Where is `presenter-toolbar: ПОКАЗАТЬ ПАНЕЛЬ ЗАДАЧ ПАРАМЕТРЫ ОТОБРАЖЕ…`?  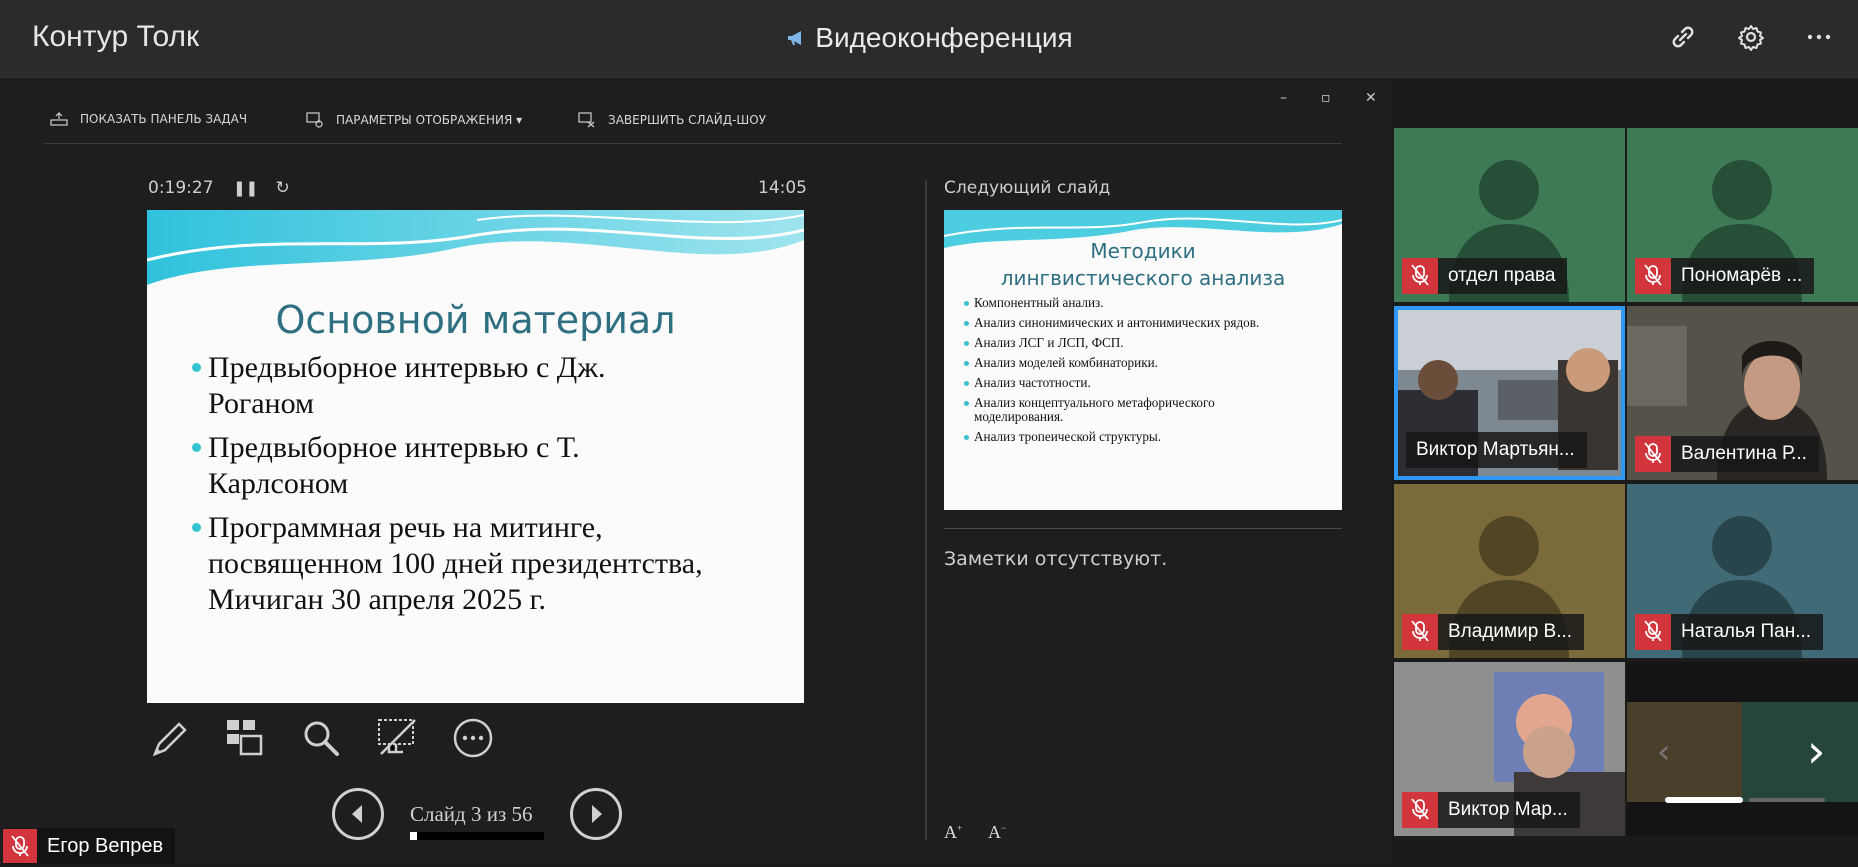
presenter-toolbar: ПОКАЗАТЬ ПАНЕЛЬ ЗАДАЧ ПАРАМЕТРЫ ОТОБРАЖЕ… is located at coordinates (693, 122).